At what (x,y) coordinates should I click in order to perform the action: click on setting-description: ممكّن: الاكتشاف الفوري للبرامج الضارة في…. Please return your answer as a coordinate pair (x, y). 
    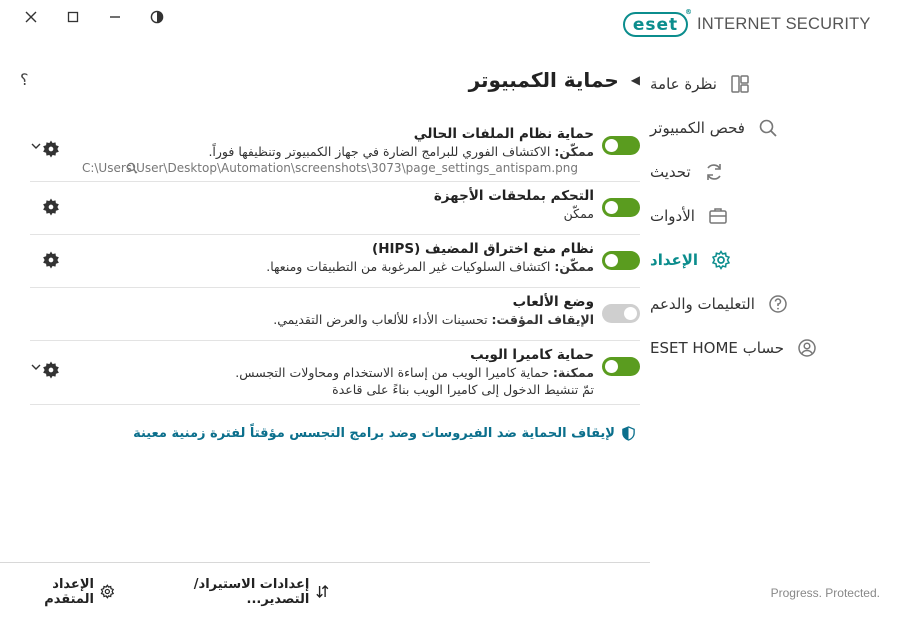
    Looking at the image, I should click on (312, 151).